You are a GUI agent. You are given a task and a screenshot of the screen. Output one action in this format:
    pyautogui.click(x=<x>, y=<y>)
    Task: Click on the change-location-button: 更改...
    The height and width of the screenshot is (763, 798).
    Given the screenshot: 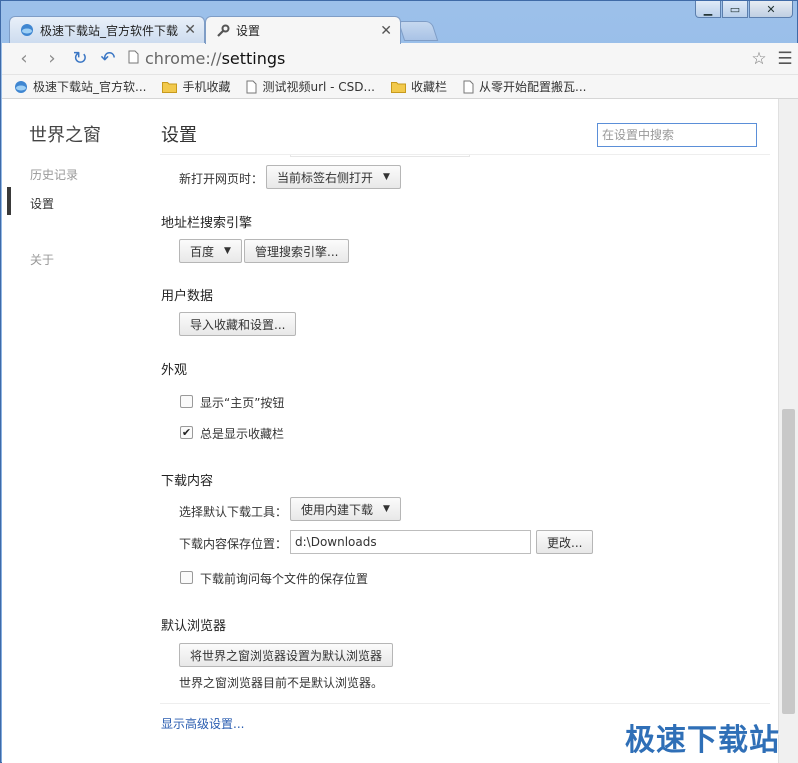 What is the action you would take?
    pyautogui.click(x=565, y=542)
    